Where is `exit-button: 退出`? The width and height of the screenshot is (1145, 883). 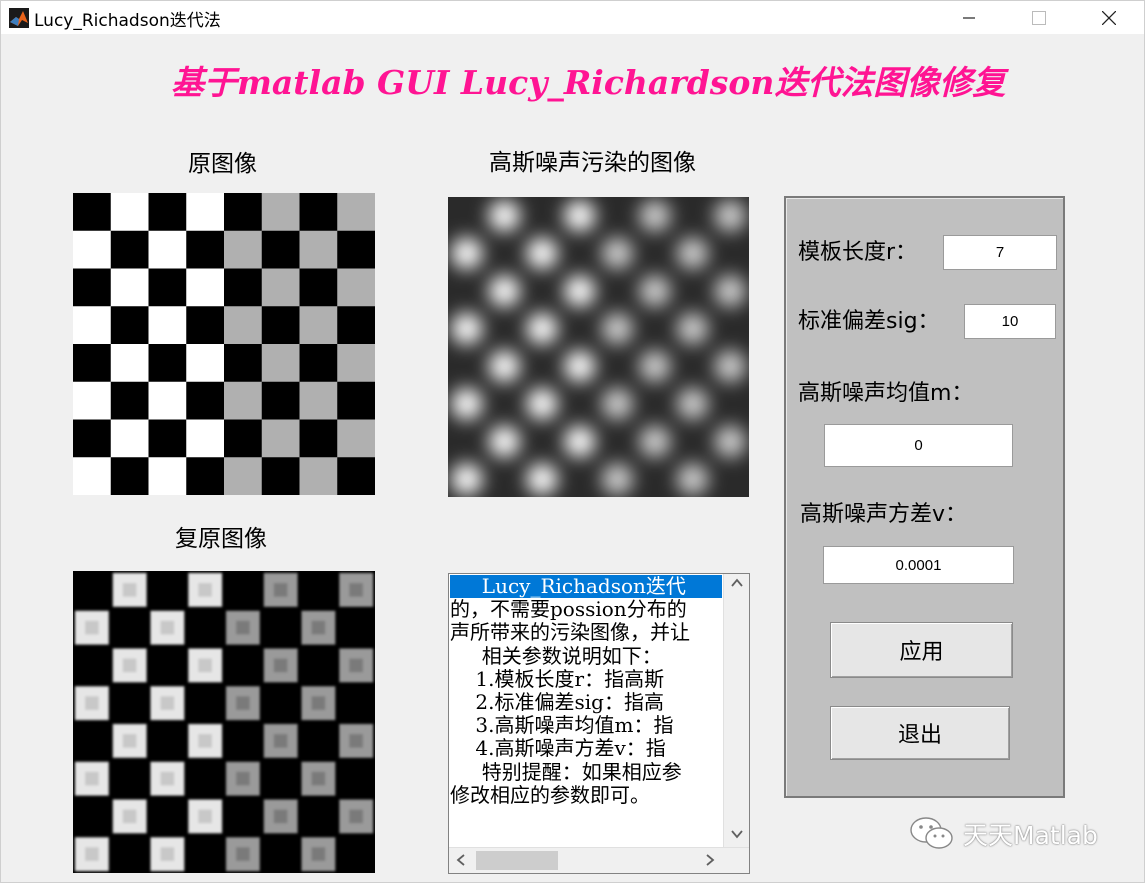
exit-button: 退出 is located at coordinates (920, 733).